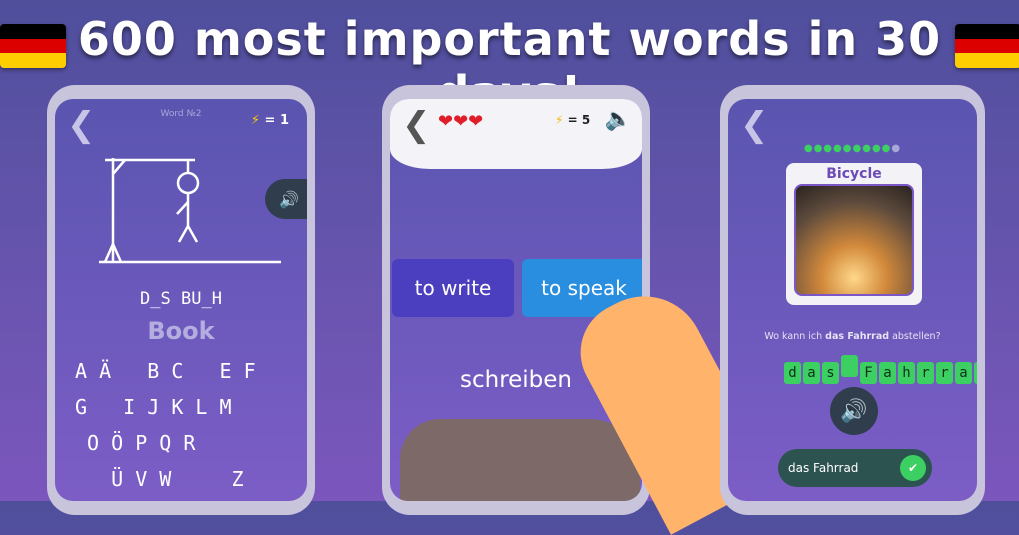 The width and height of the screenshot is (1019, 535). What do you see at coordinates (618, 119) in the screenshot?
I see `speaker-icon: 🔈` at bounding box center [618, 119].